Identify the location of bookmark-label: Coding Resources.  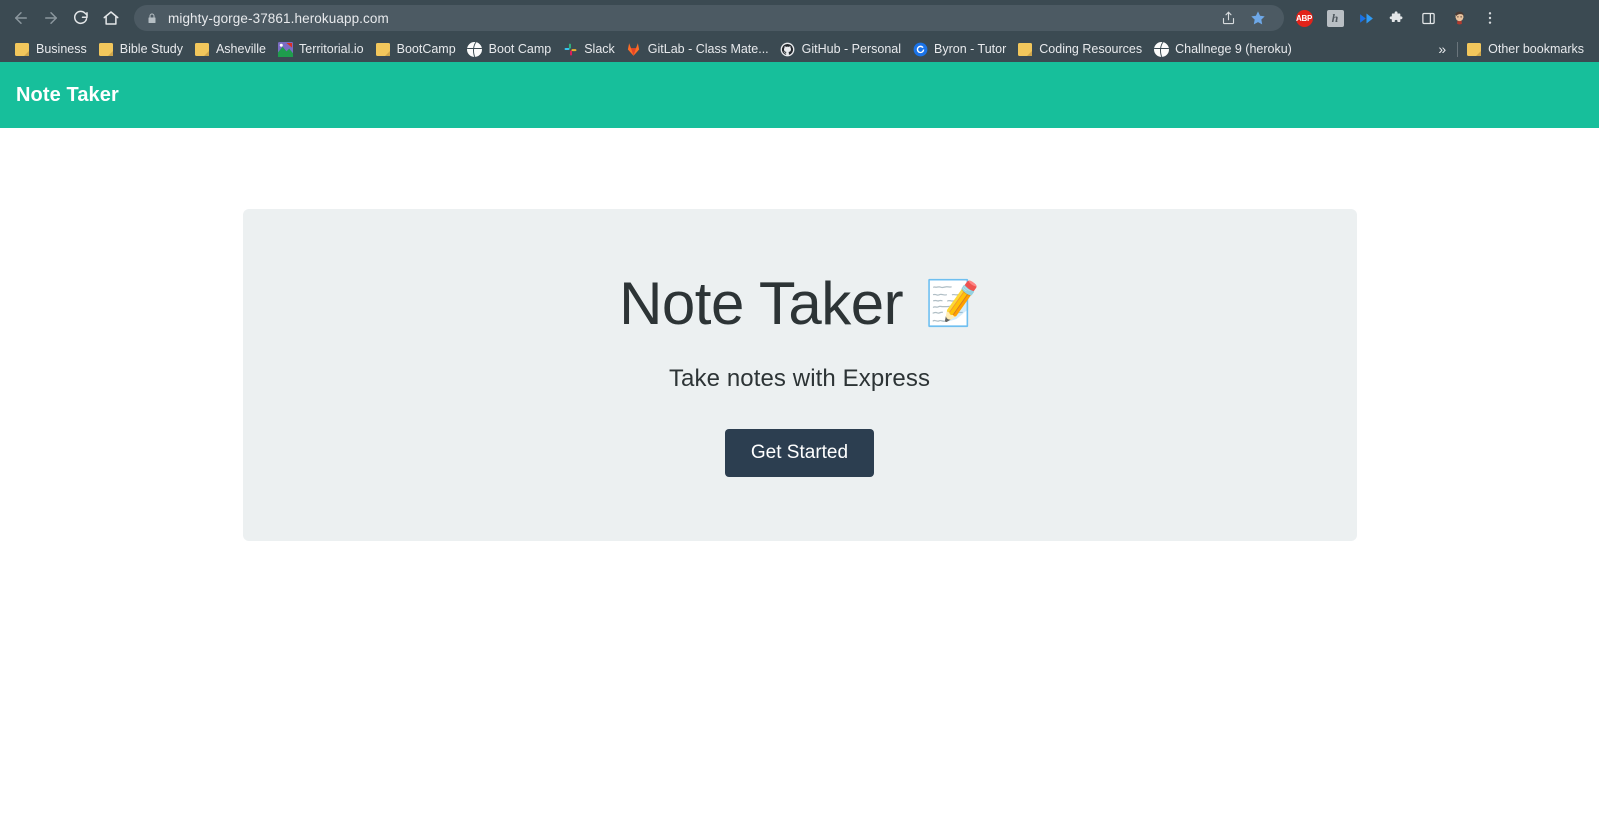
(1091, 49).